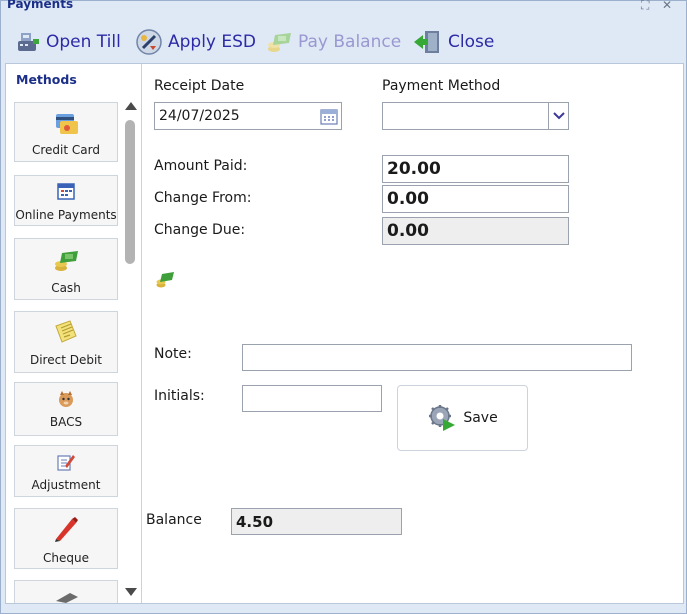 This screenshot has width=687, height=614. What do you see at coordinates (645, 6) in the screenshot?
I see `maximize-icon: ⛶` at bounding box center [645, 6].